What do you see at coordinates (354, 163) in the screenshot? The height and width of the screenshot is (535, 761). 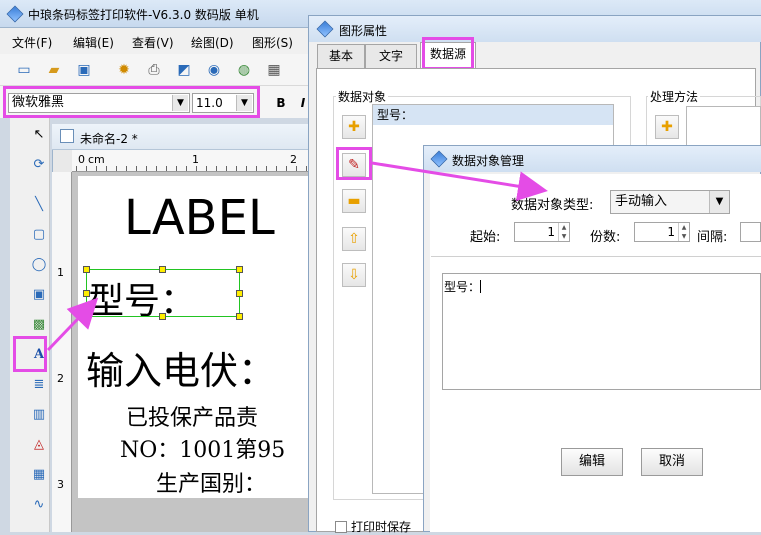 I see `edit-button-highlight` at bounding box center [354, 163].